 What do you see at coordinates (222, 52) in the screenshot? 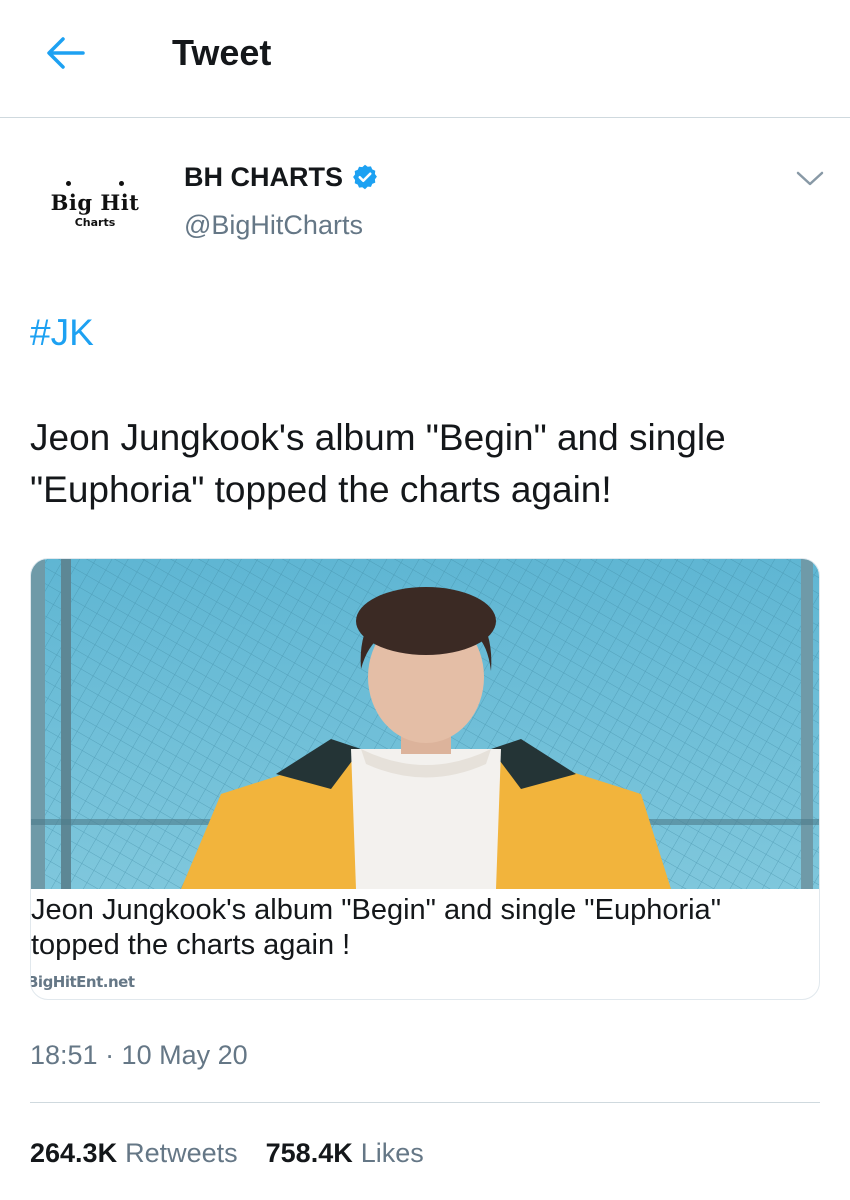
I see `page-title: Tweet` at bounding box center [222, 52].